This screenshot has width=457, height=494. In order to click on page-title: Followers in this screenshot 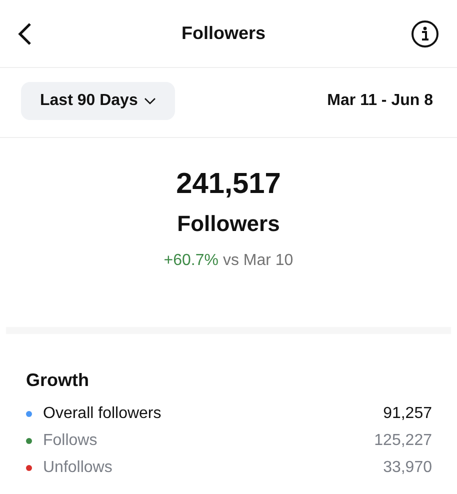, I will do `click(223, 33)`.